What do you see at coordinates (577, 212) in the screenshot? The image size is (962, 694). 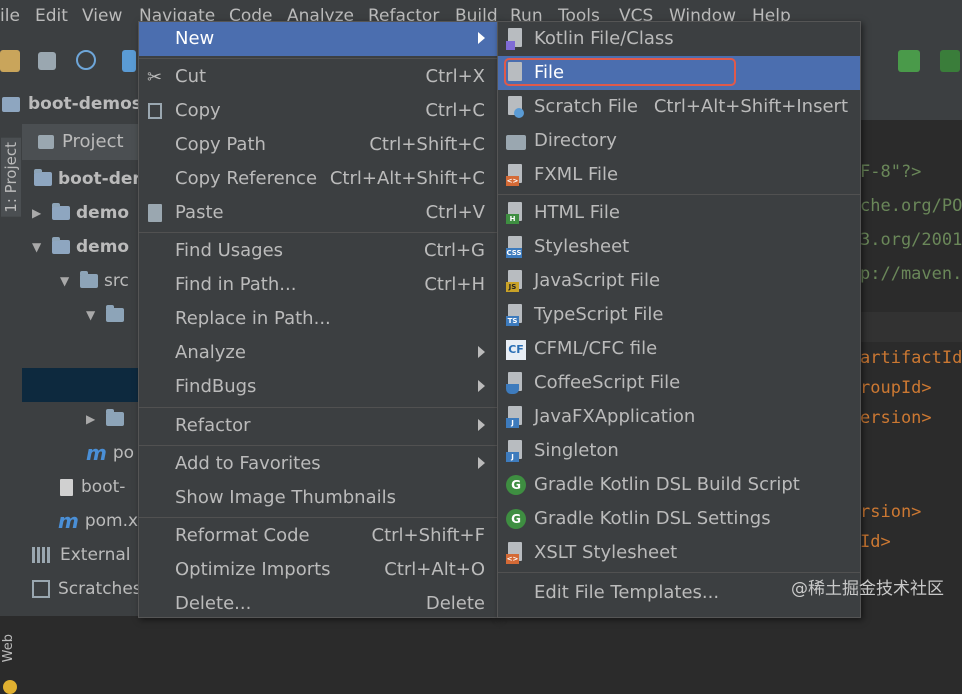 I see `menu-item-label: HTML File` at bounding box center [577, 212].